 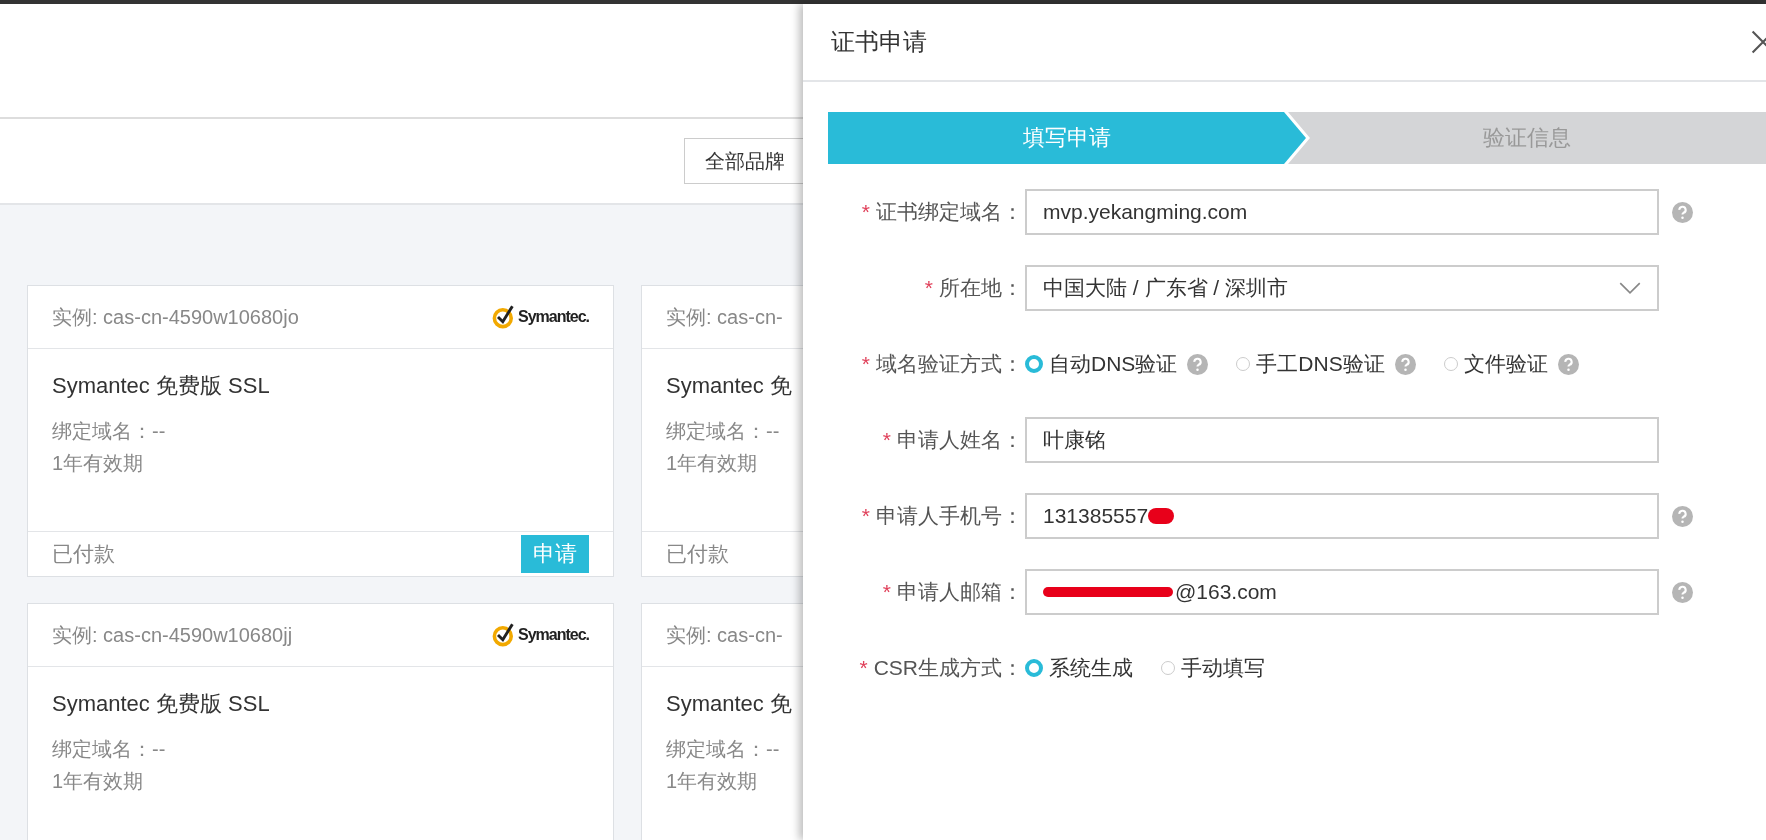 I want to click on option-label: 手动填写, so click(x=1223, y=668).